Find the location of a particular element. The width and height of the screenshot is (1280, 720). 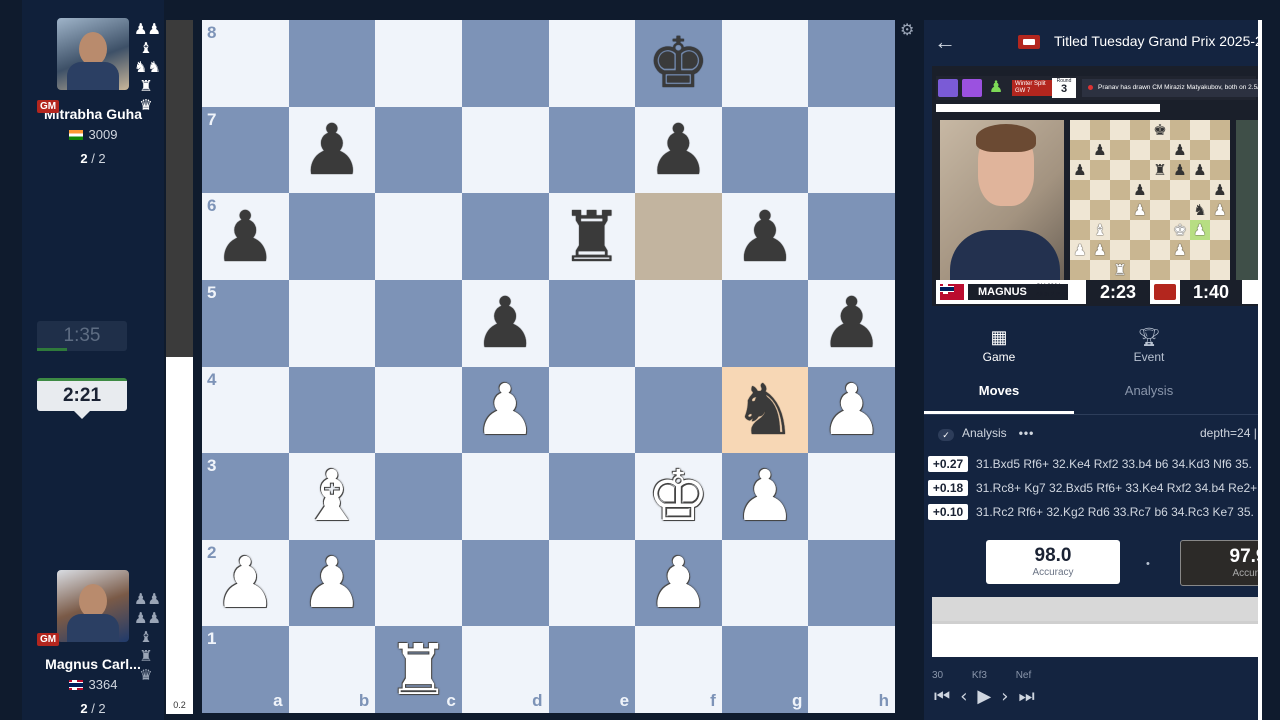

square-a4: 4 is located at coordinates (245, 410).